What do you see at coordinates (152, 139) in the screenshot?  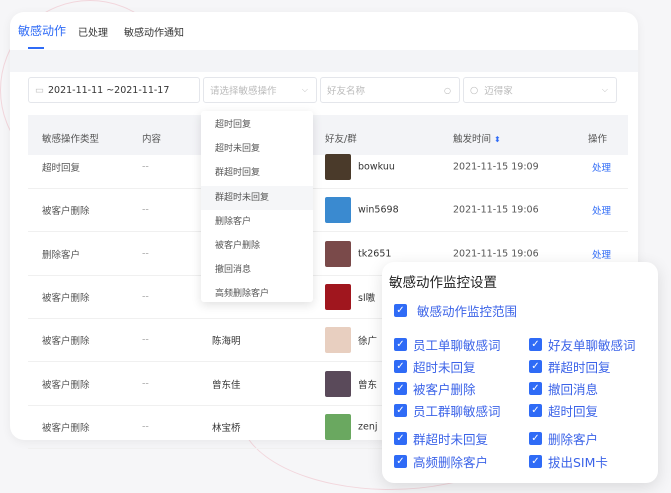 I see `col-content: 内容` at bounding box center [152, 139].